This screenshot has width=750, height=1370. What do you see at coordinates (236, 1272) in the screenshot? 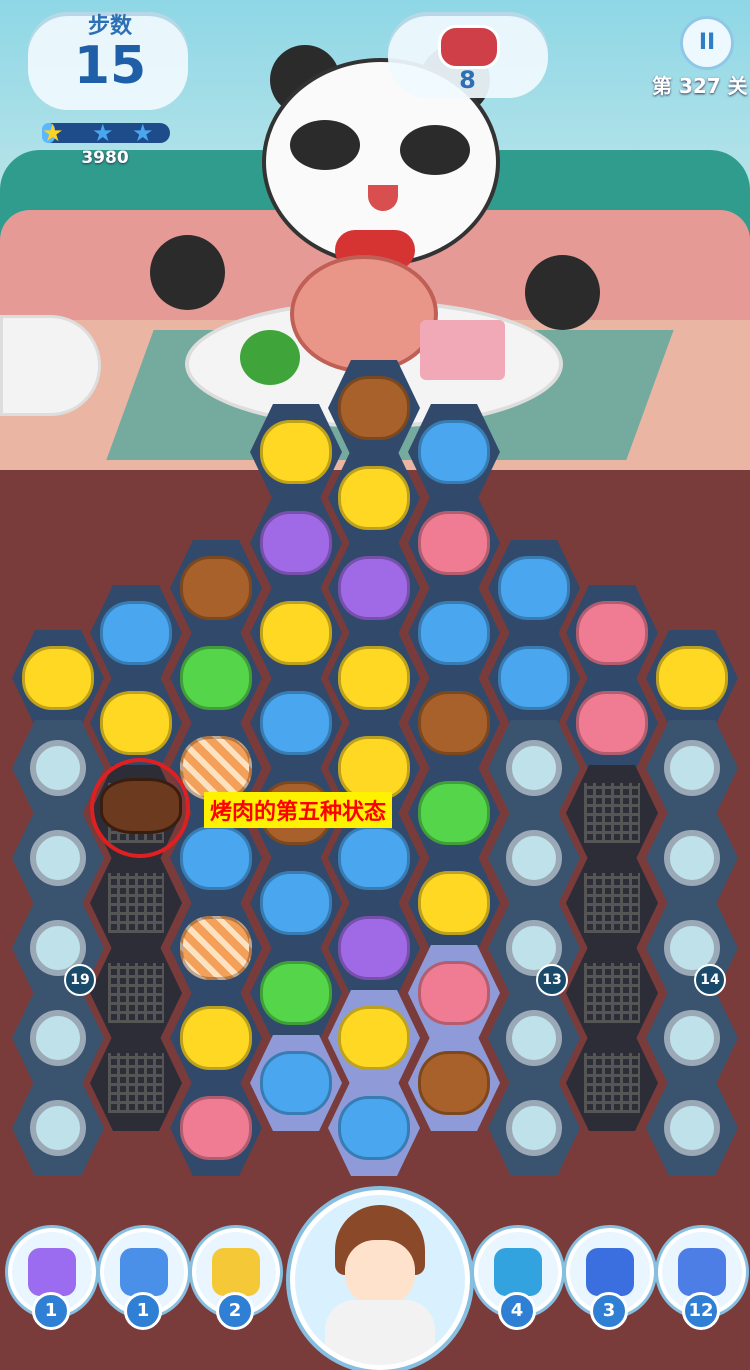
I see `balloon-icon` at bounding box center [236, 1272].